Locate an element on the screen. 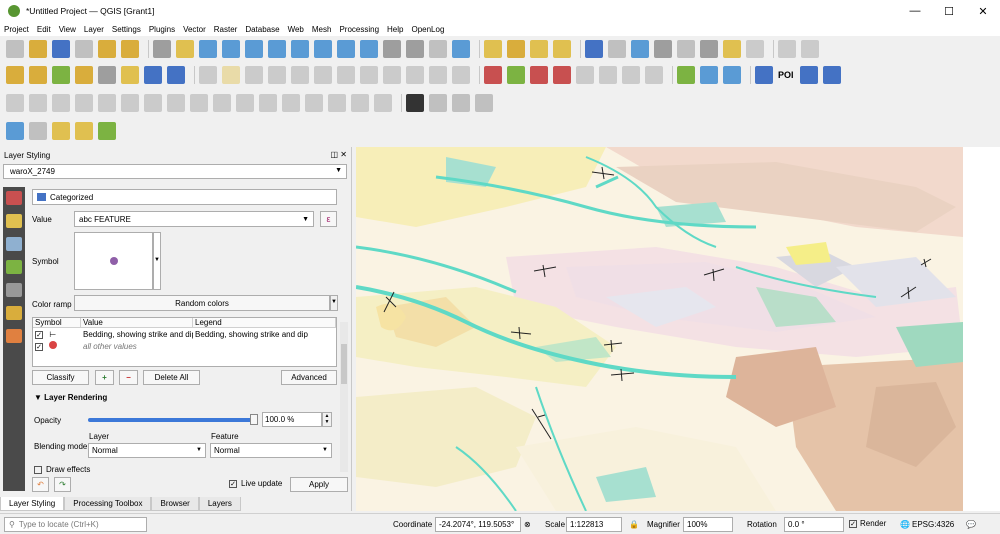  color-ramp-button: Random colors is located at coordinates (202, 303).